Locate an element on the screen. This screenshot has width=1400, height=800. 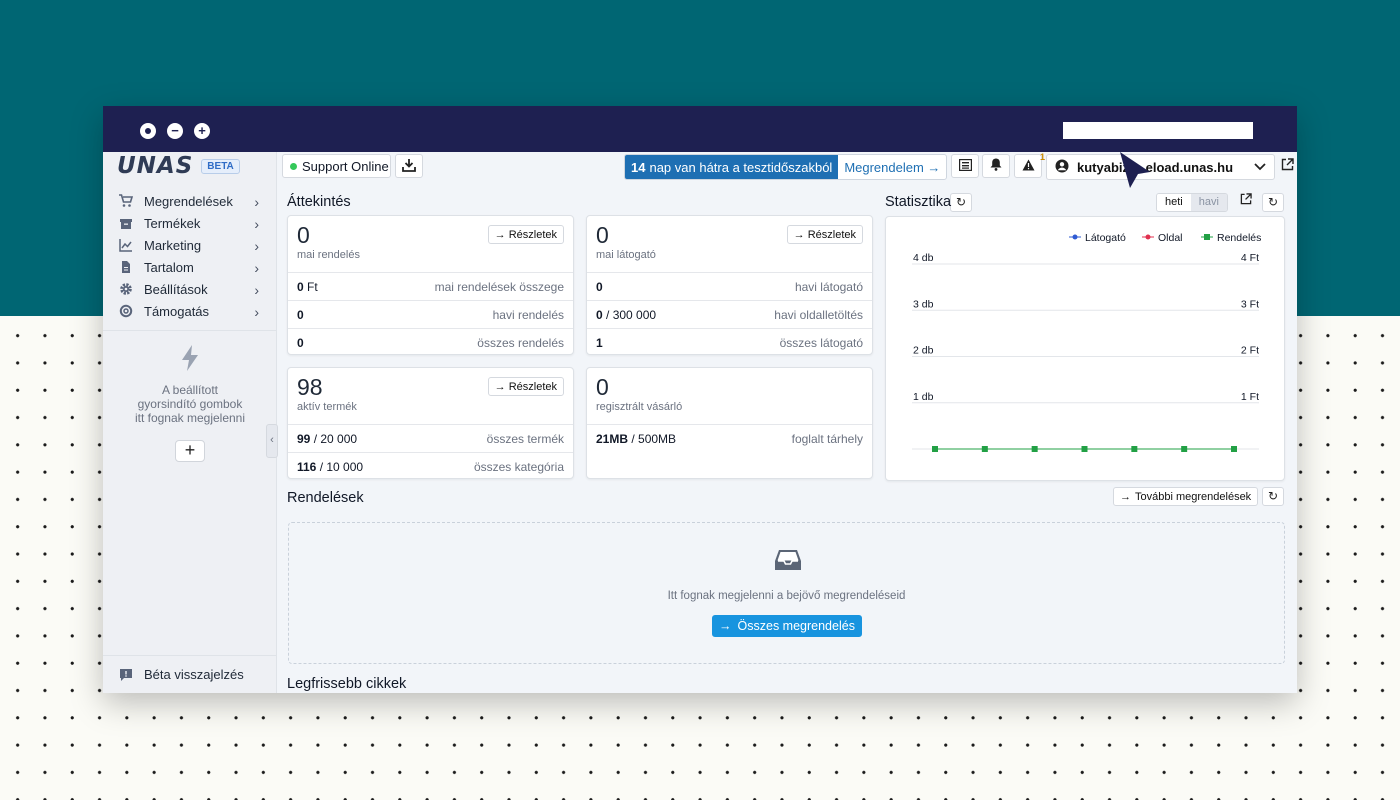
refresh-icon: ↻ is located at coordinates (1273, 496).